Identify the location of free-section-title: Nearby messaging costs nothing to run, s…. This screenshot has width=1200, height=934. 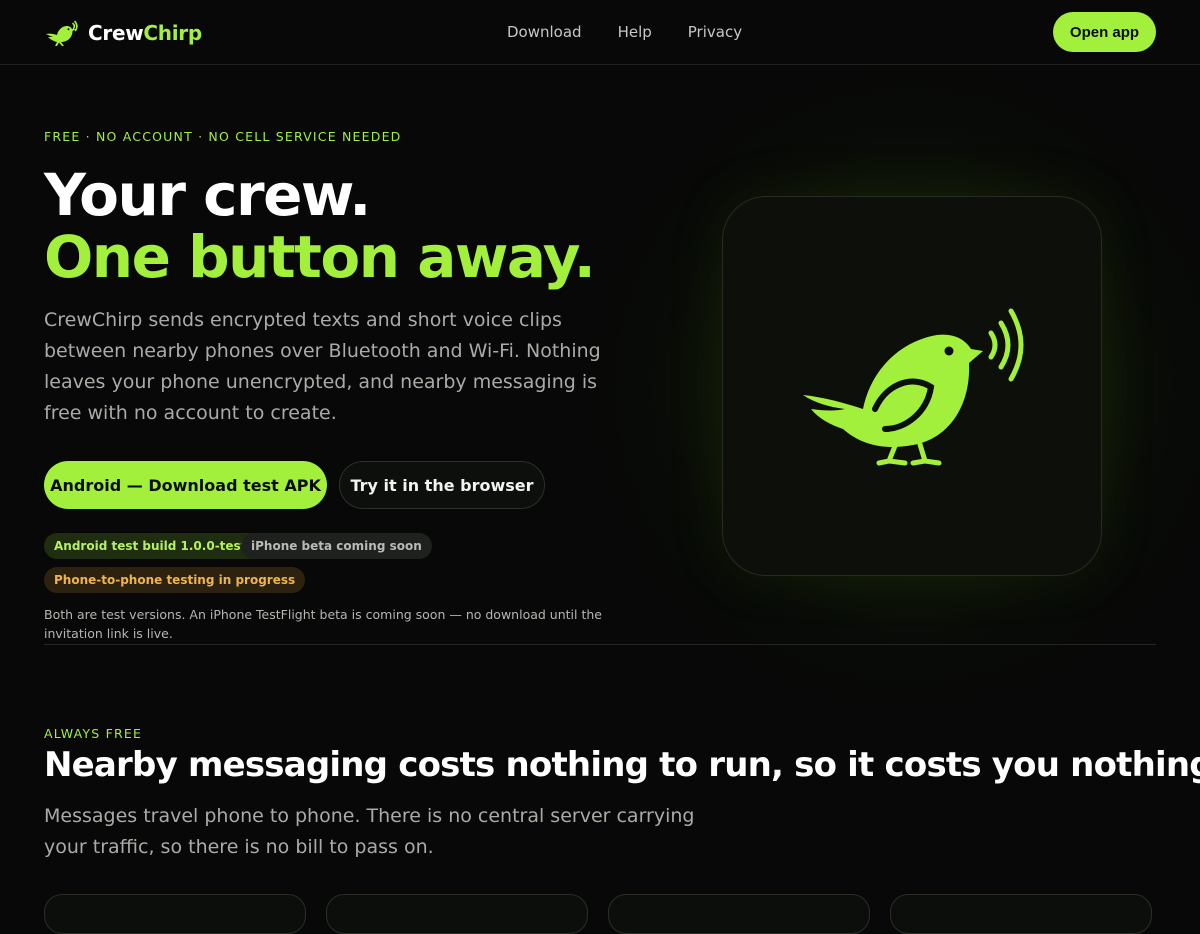
(622, 765).